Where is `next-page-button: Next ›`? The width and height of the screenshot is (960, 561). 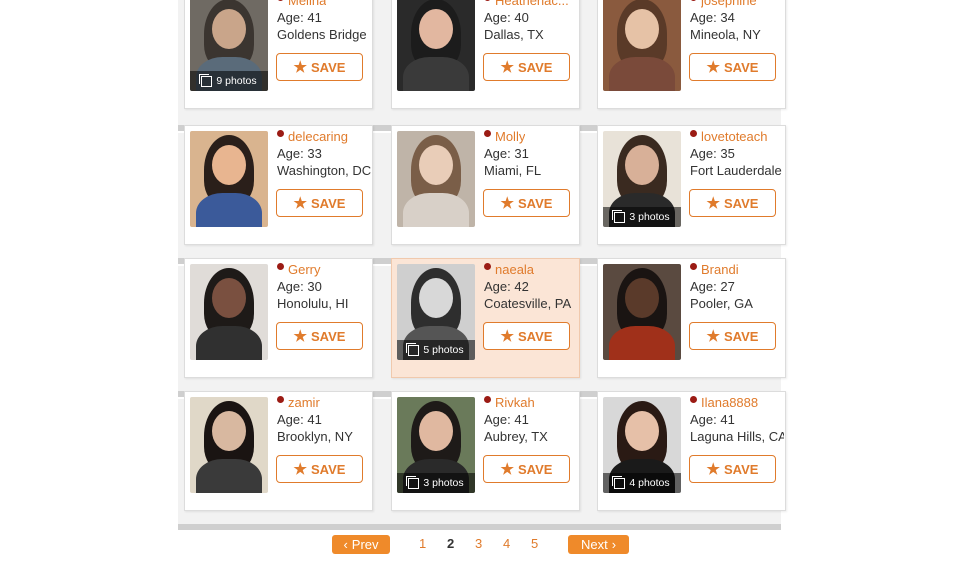 next-page-button: Next › is located at coordinates (598, 544).